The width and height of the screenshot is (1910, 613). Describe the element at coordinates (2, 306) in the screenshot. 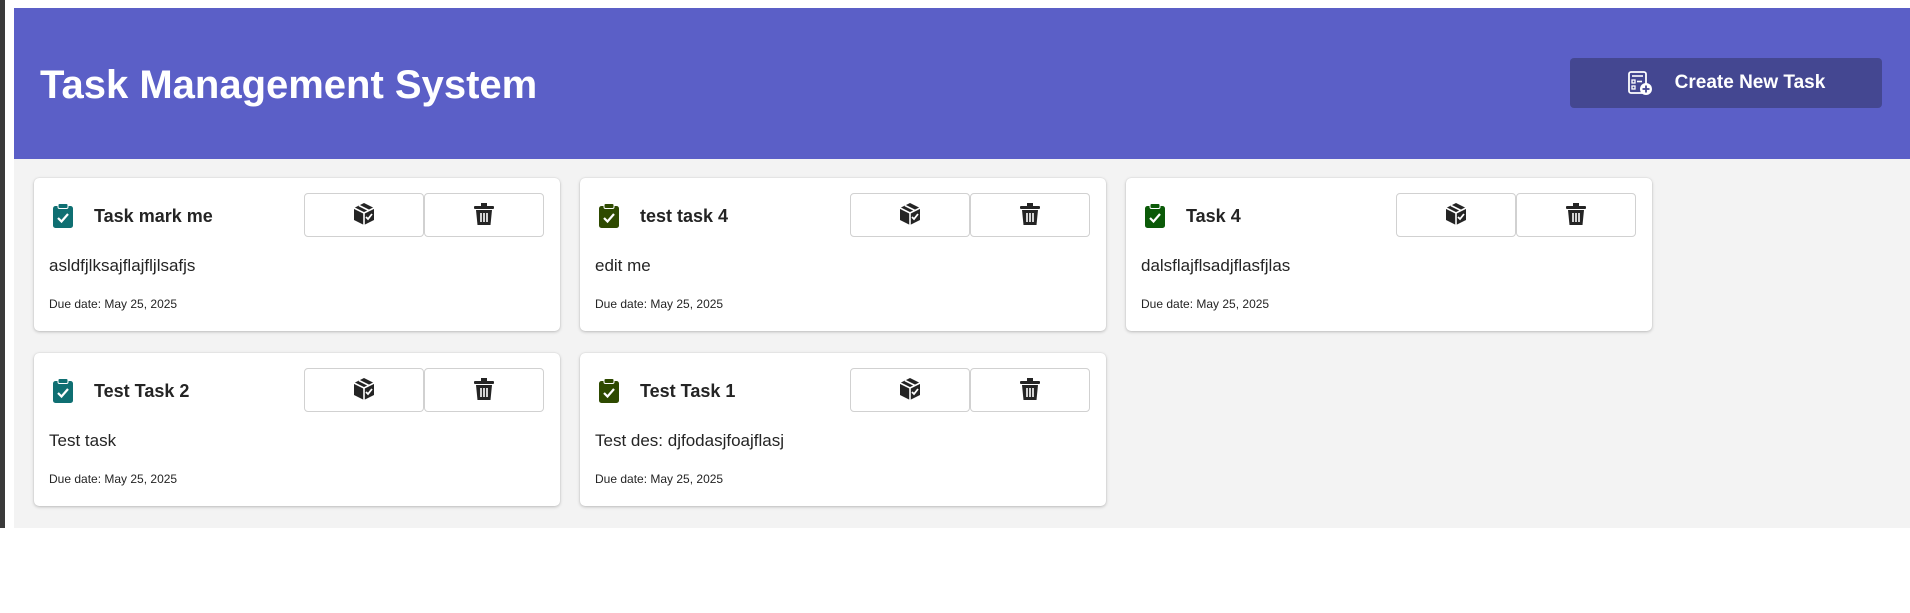

I see `window-left-border` at that location.